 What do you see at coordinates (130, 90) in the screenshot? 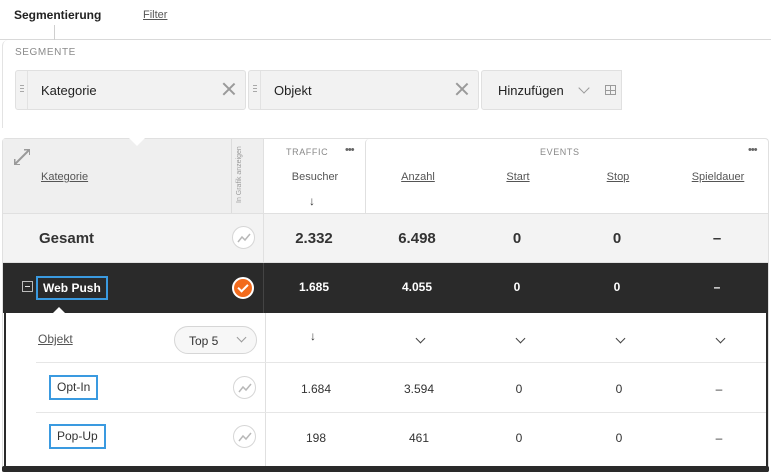
I see `segment-chip-kategorie: Kategorie` at bounding box center [130, 90].